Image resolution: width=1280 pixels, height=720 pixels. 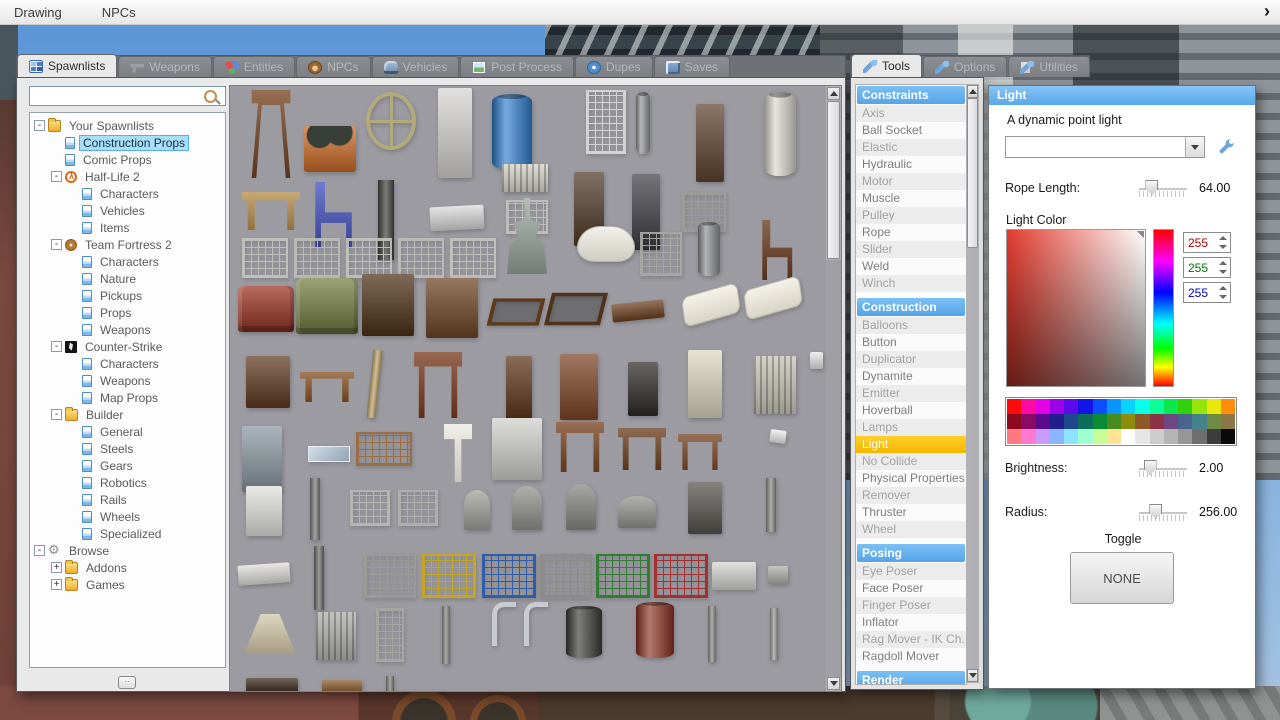 What do you see at coordinates (127, 682) in the screenshot?
I see `tree-resize-grip-button: ··` at bounding box center [127, 682].